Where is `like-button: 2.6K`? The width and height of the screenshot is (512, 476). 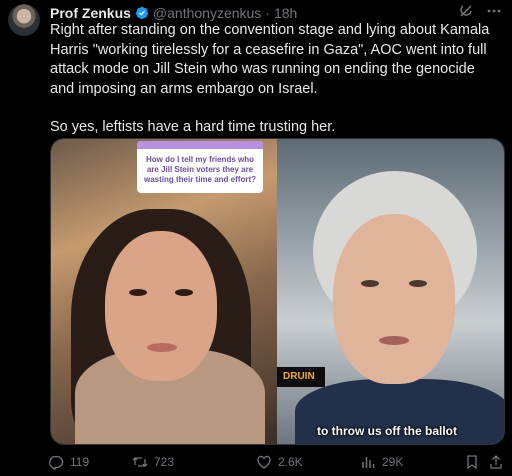 like-button: 2.6K is located at coordinates (279, 462).